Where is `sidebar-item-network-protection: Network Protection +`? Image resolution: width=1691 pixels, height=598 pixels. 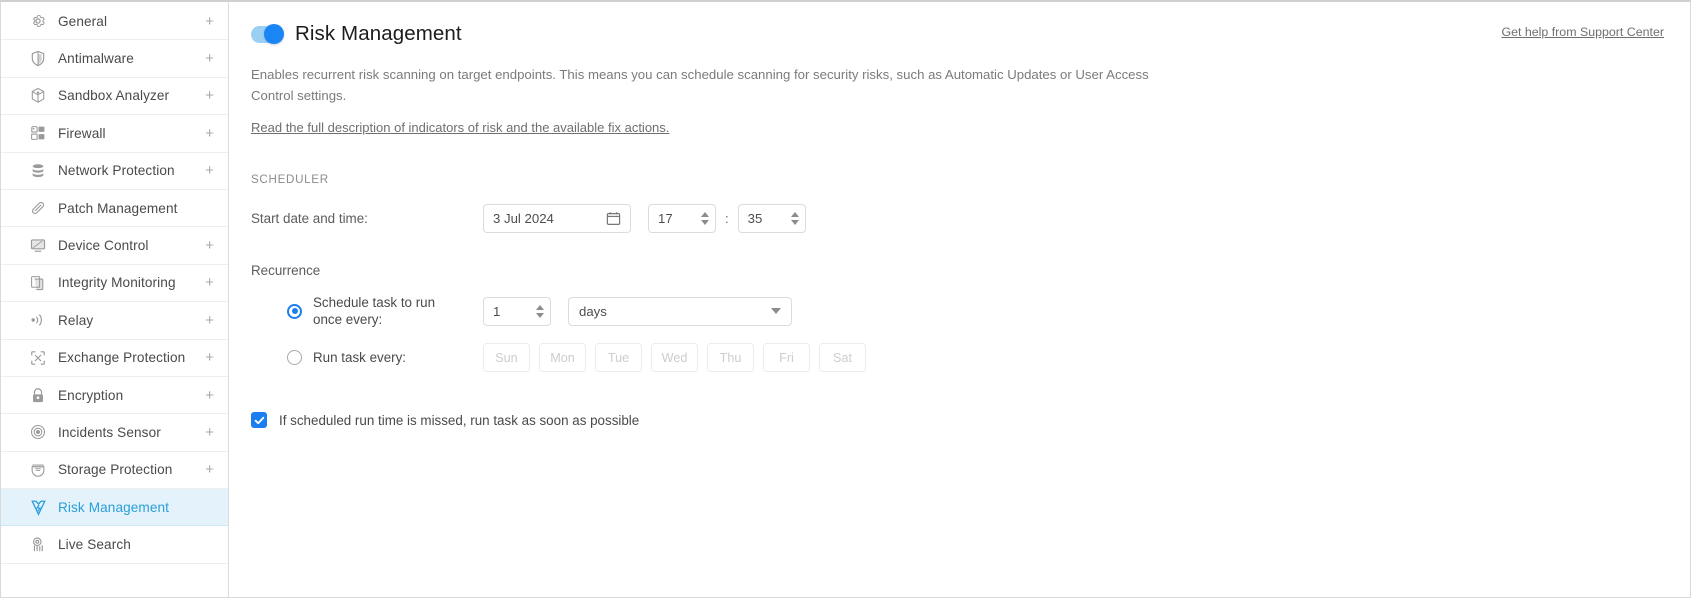
sidebar-item-network-protection: Network Protection + is located at coordinates (114, 171).